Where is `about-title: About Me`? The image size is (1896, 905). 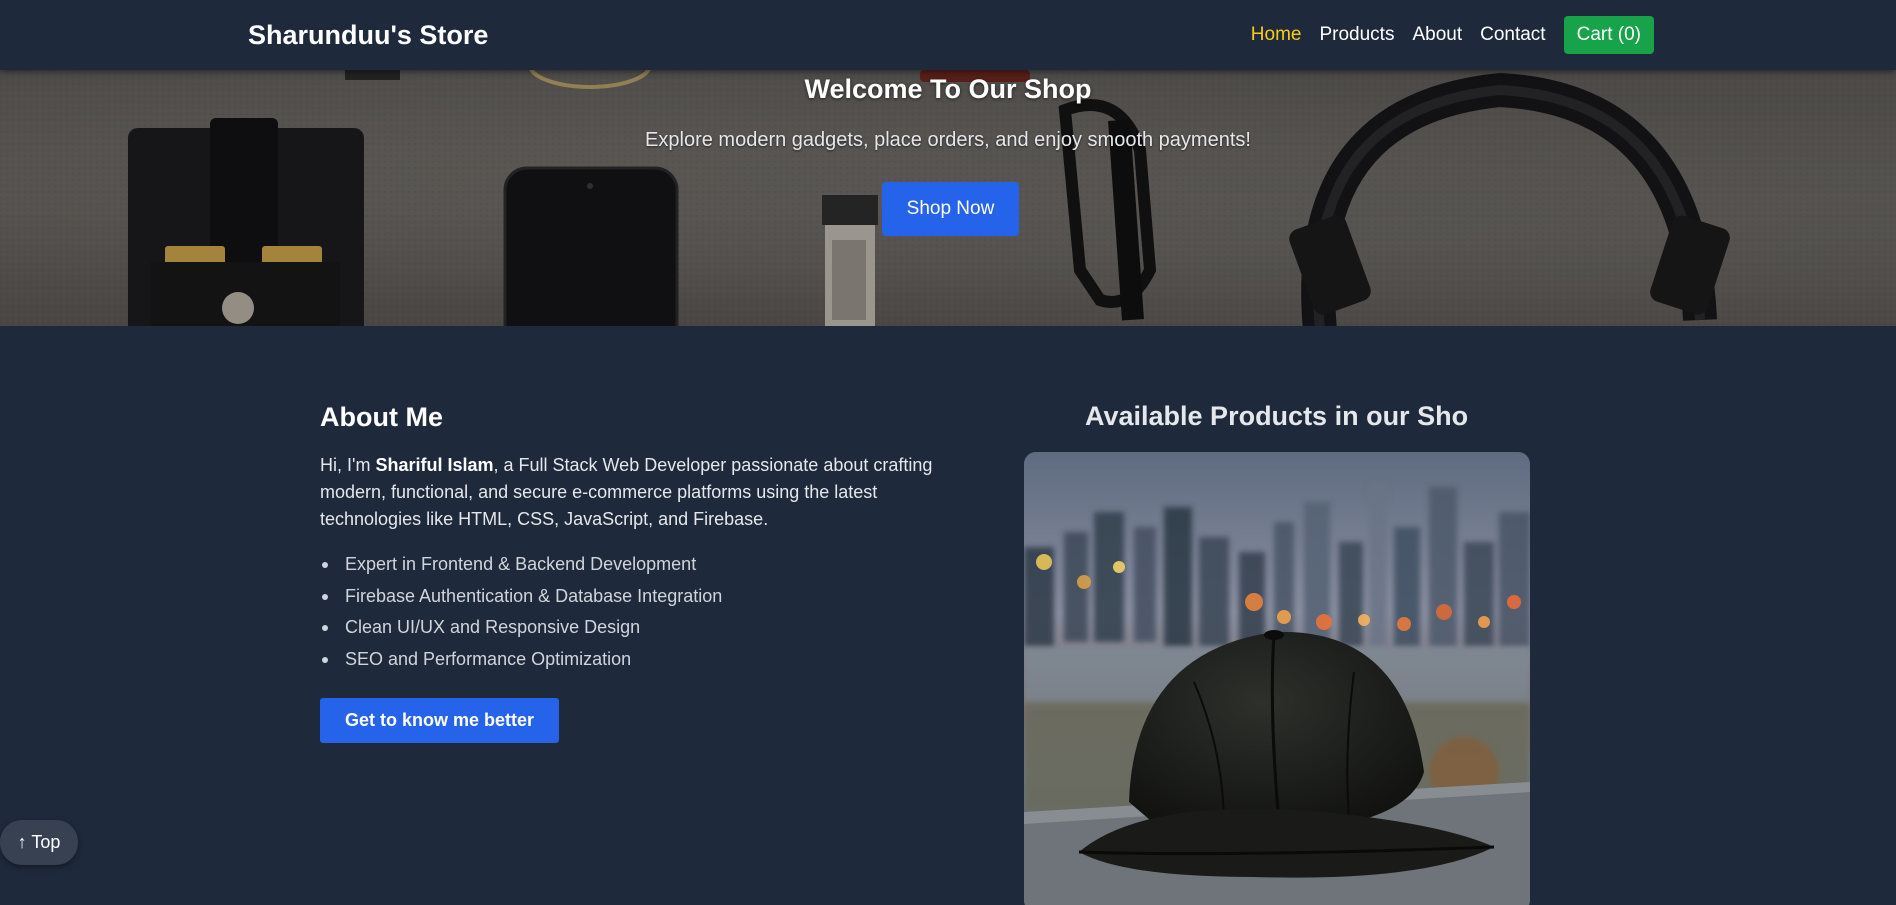
about-title: About Me is located at coordinates (381, 417).